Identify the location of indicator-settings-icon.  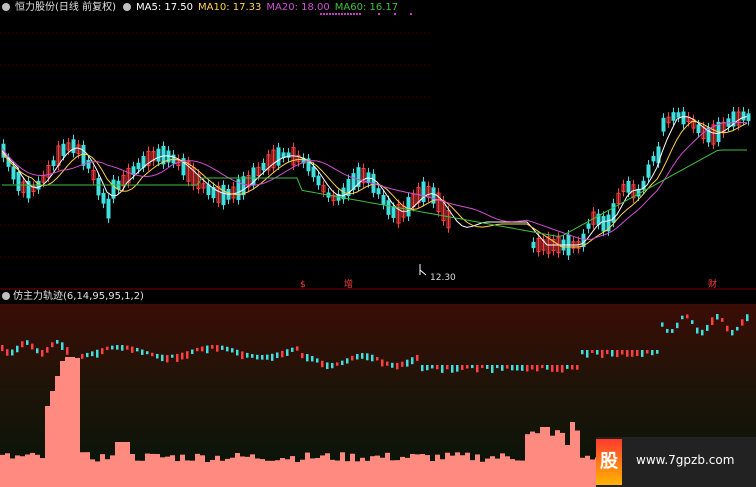
(6, 296).